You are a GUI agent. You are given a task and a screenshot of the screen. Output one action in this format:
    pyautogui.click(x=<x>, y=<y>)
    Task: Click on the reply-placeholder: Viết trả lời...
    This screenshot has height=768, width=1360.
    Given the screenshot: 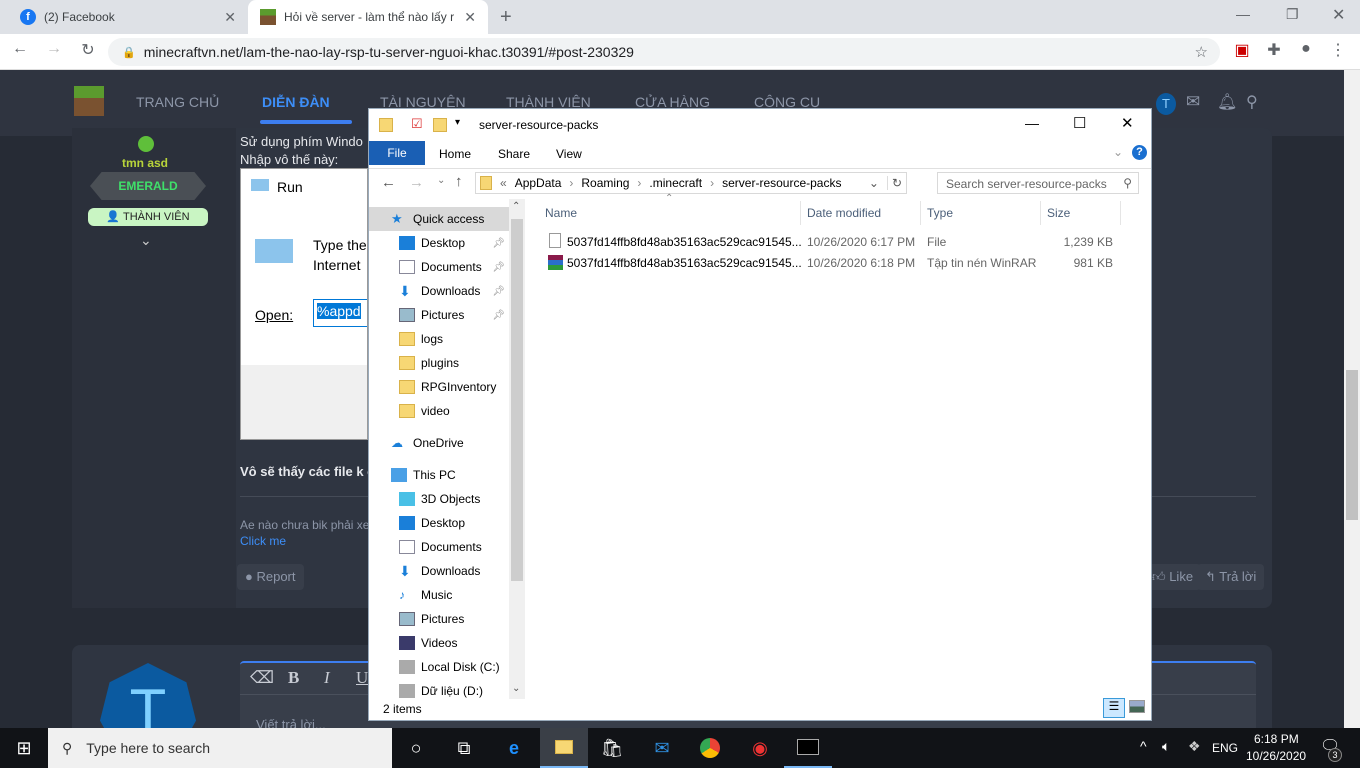 What is the action you would take?
    pyautogui.click(x=291, y=722)
    